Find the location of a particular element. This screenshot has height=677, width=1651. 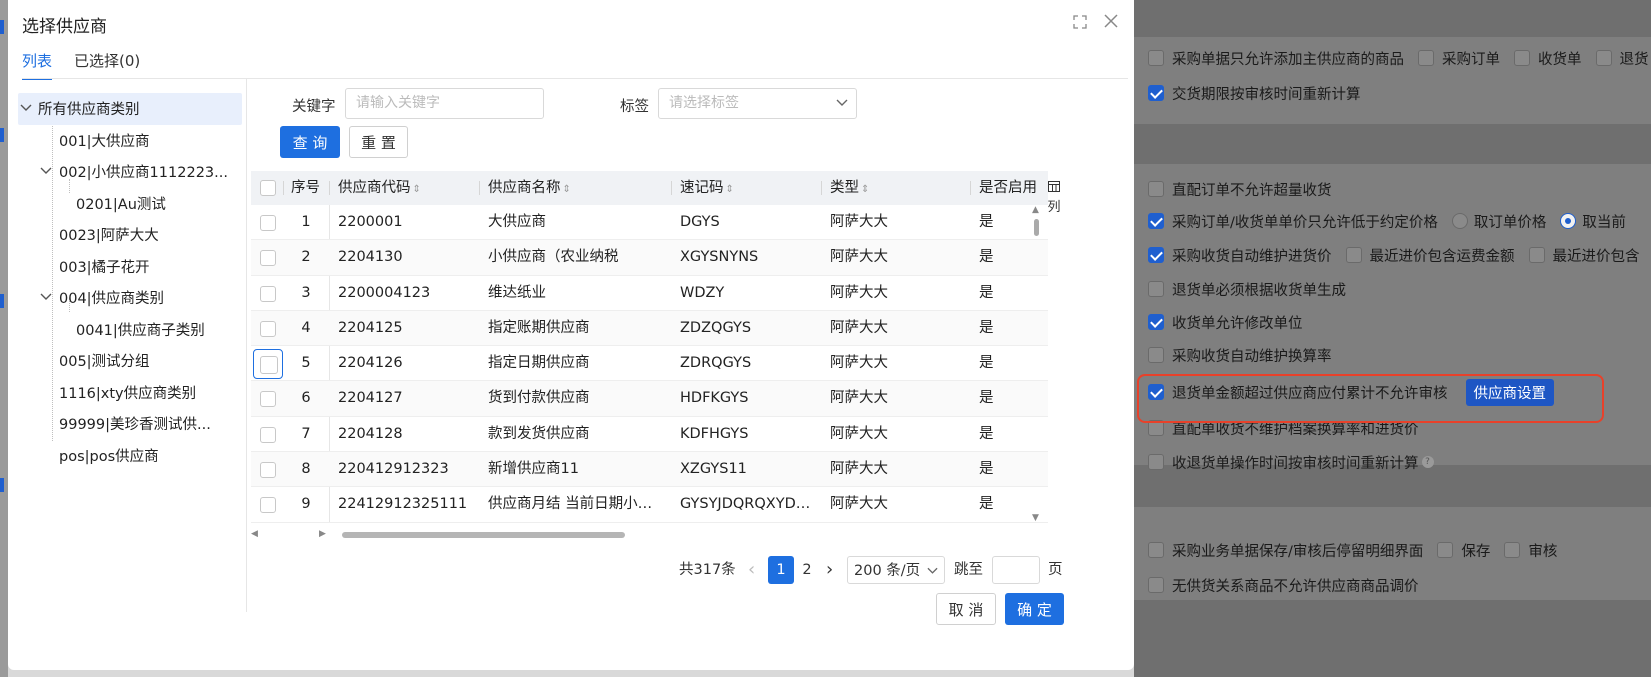

dialog-title: 选择供应商 is located at coordinates (64, 27).